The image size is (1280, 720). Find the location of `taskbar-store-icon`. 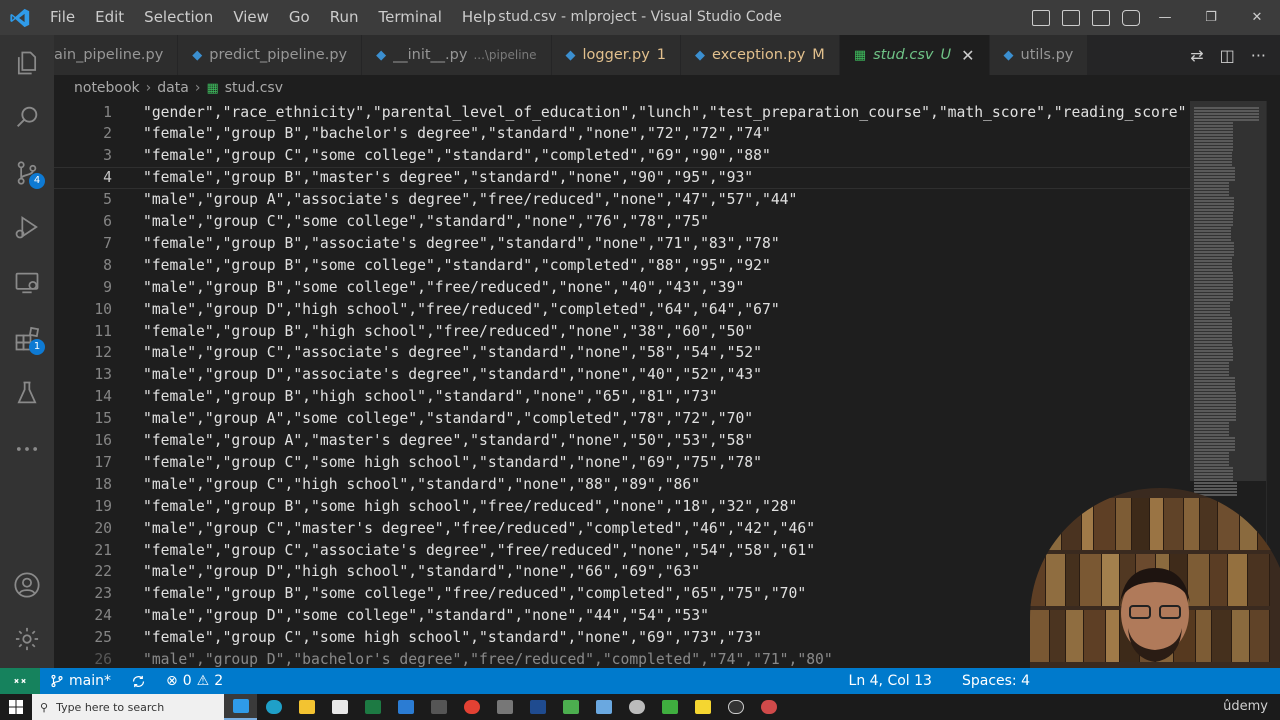

taskbar-store-icon is located at coordinates (339, 707).